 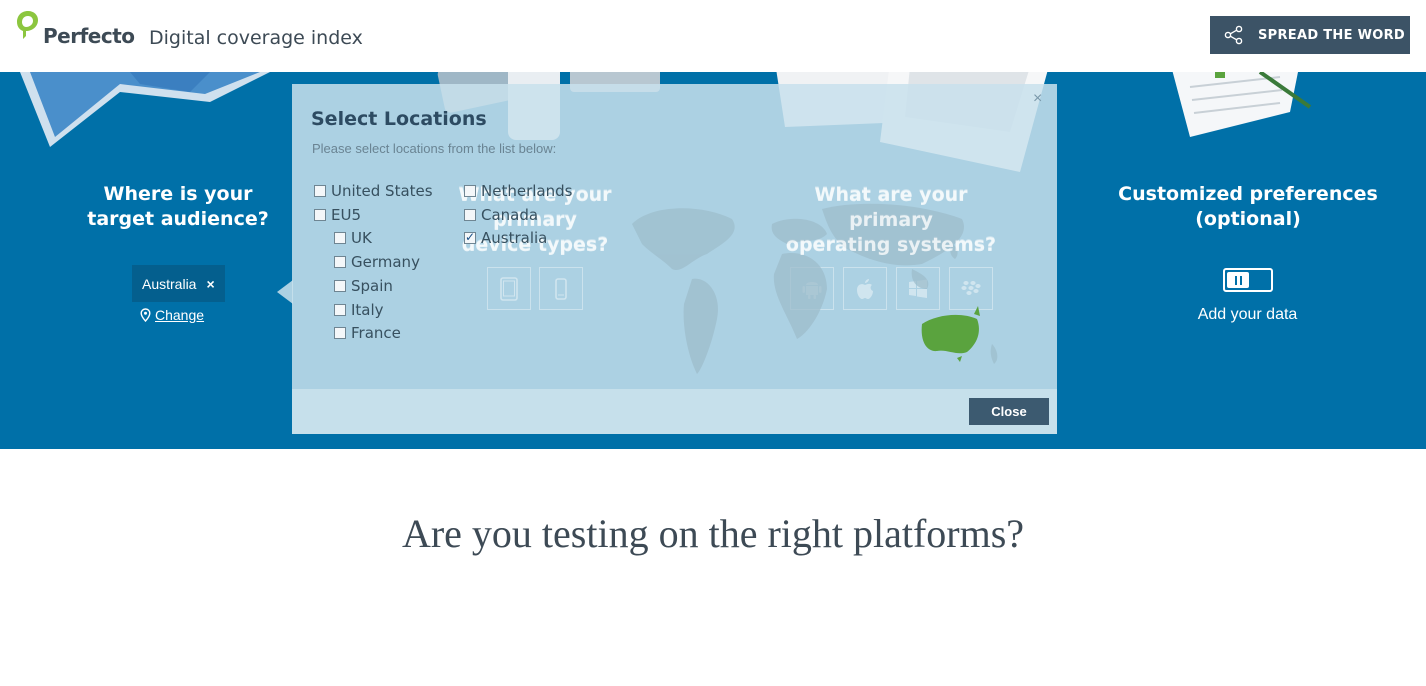 What do you see at coordinates (169, 283) in the screenshot?
I see `selected-location-label: Australia` at bounding box center [169, 283].